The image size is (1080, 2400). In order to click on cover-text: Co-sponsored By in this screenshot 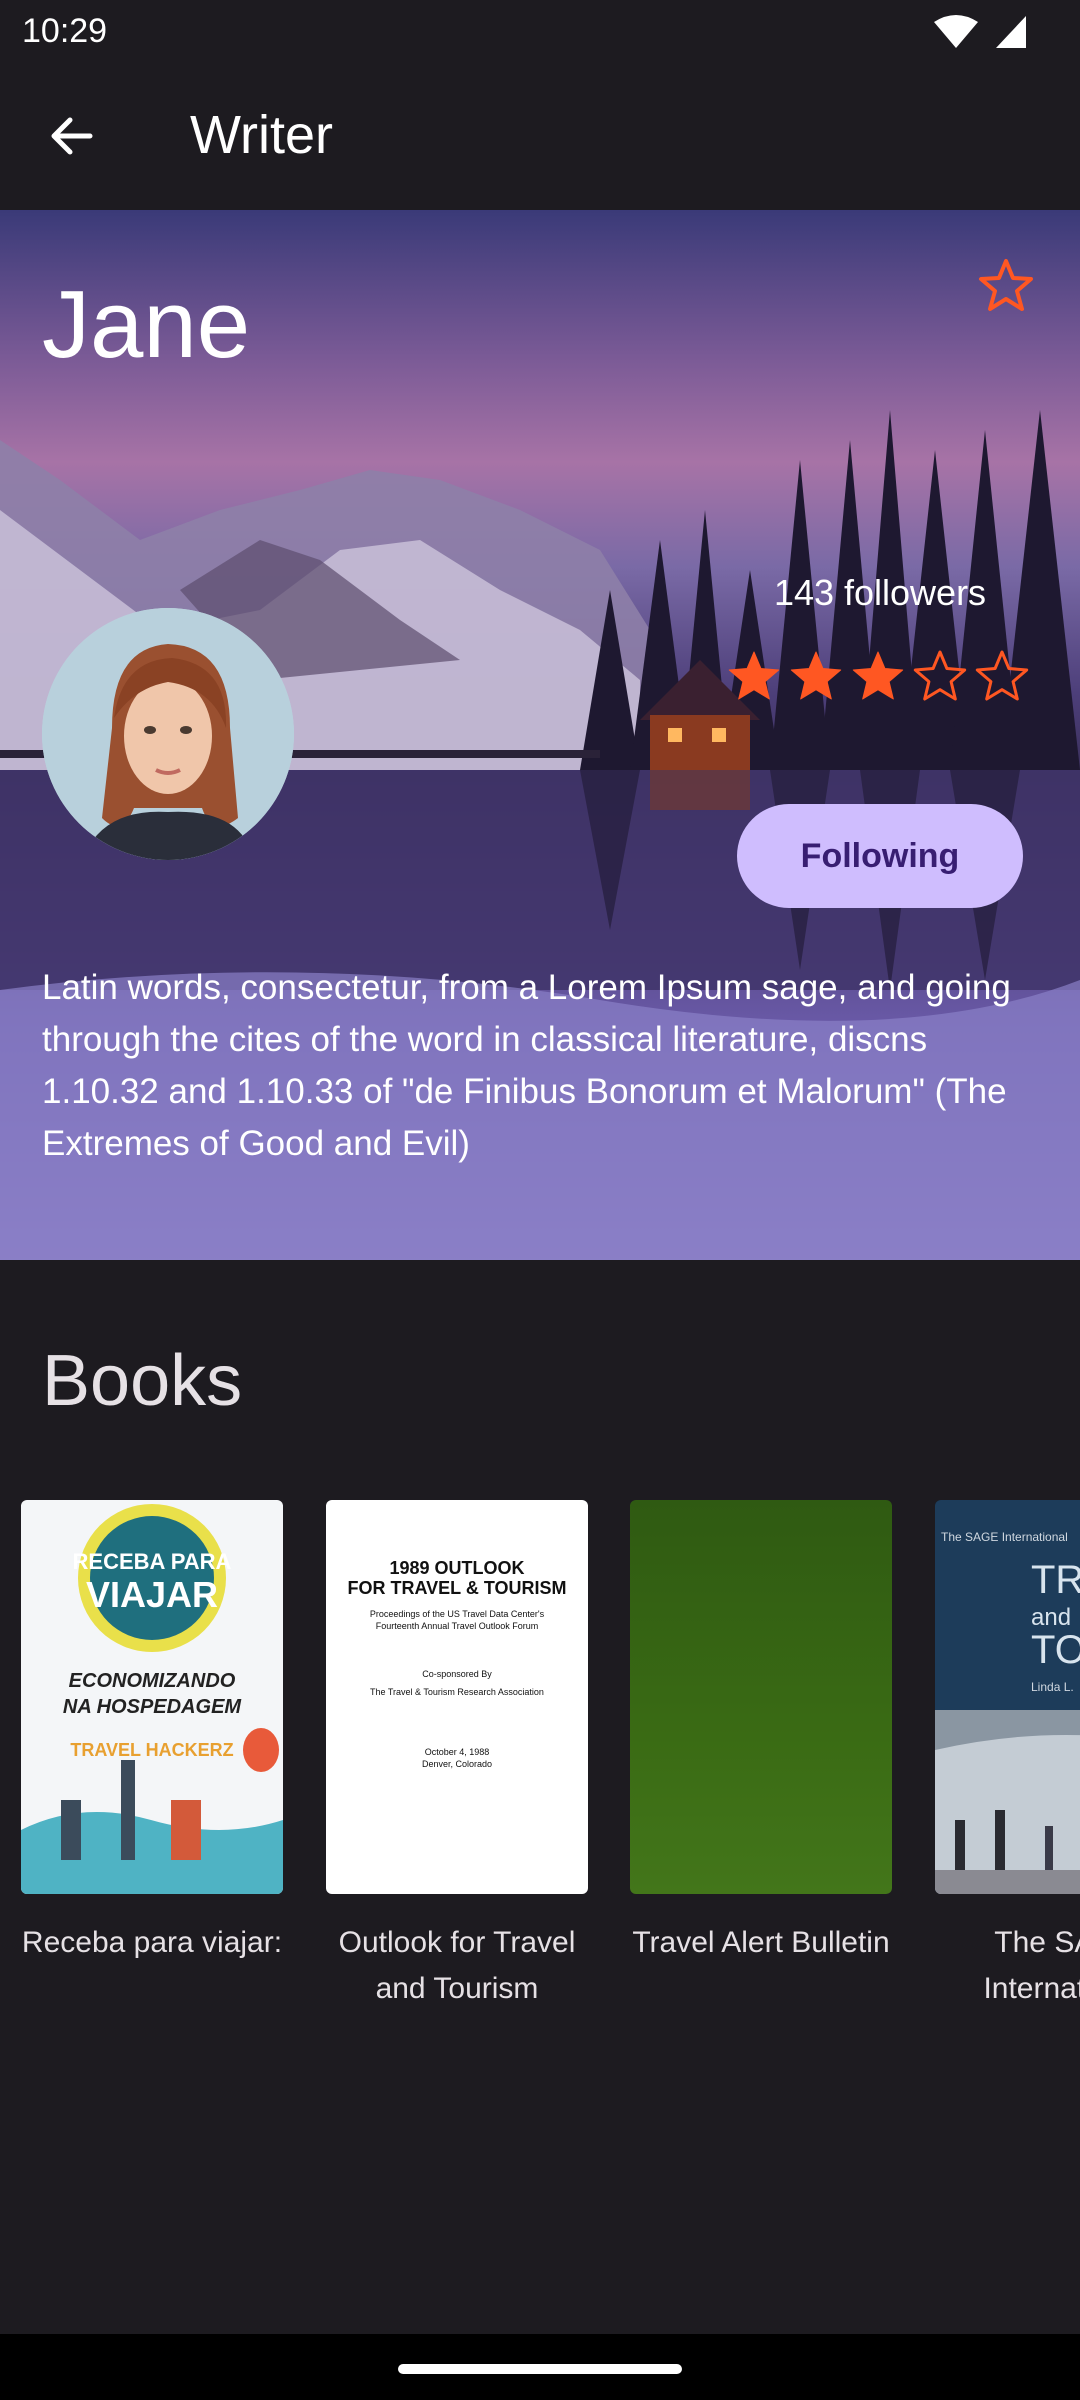, I will do `click(457, 1674)`.